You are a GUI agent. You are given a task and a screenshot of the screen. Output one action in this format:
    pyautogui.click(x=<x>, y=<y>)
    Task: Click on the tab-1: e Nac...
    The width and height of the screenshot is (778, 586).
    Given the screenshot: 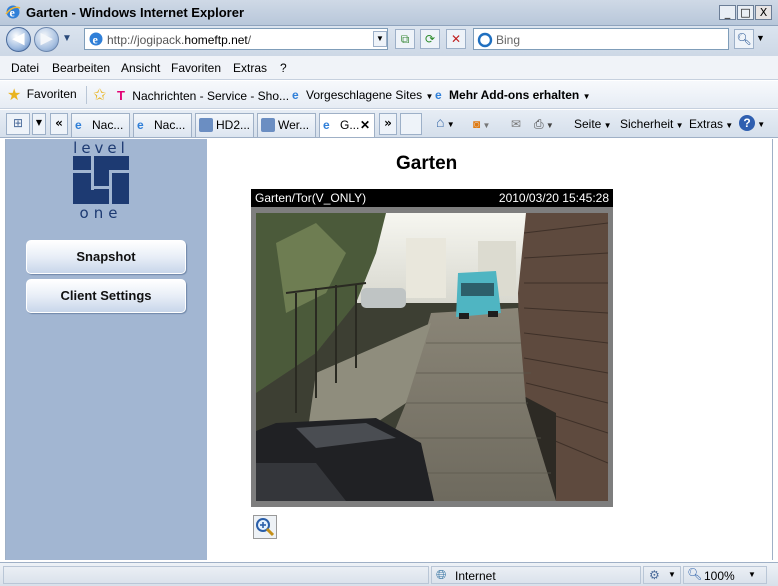 What is the action you would take?
    pyautogui.click(x=100, y=125)
    